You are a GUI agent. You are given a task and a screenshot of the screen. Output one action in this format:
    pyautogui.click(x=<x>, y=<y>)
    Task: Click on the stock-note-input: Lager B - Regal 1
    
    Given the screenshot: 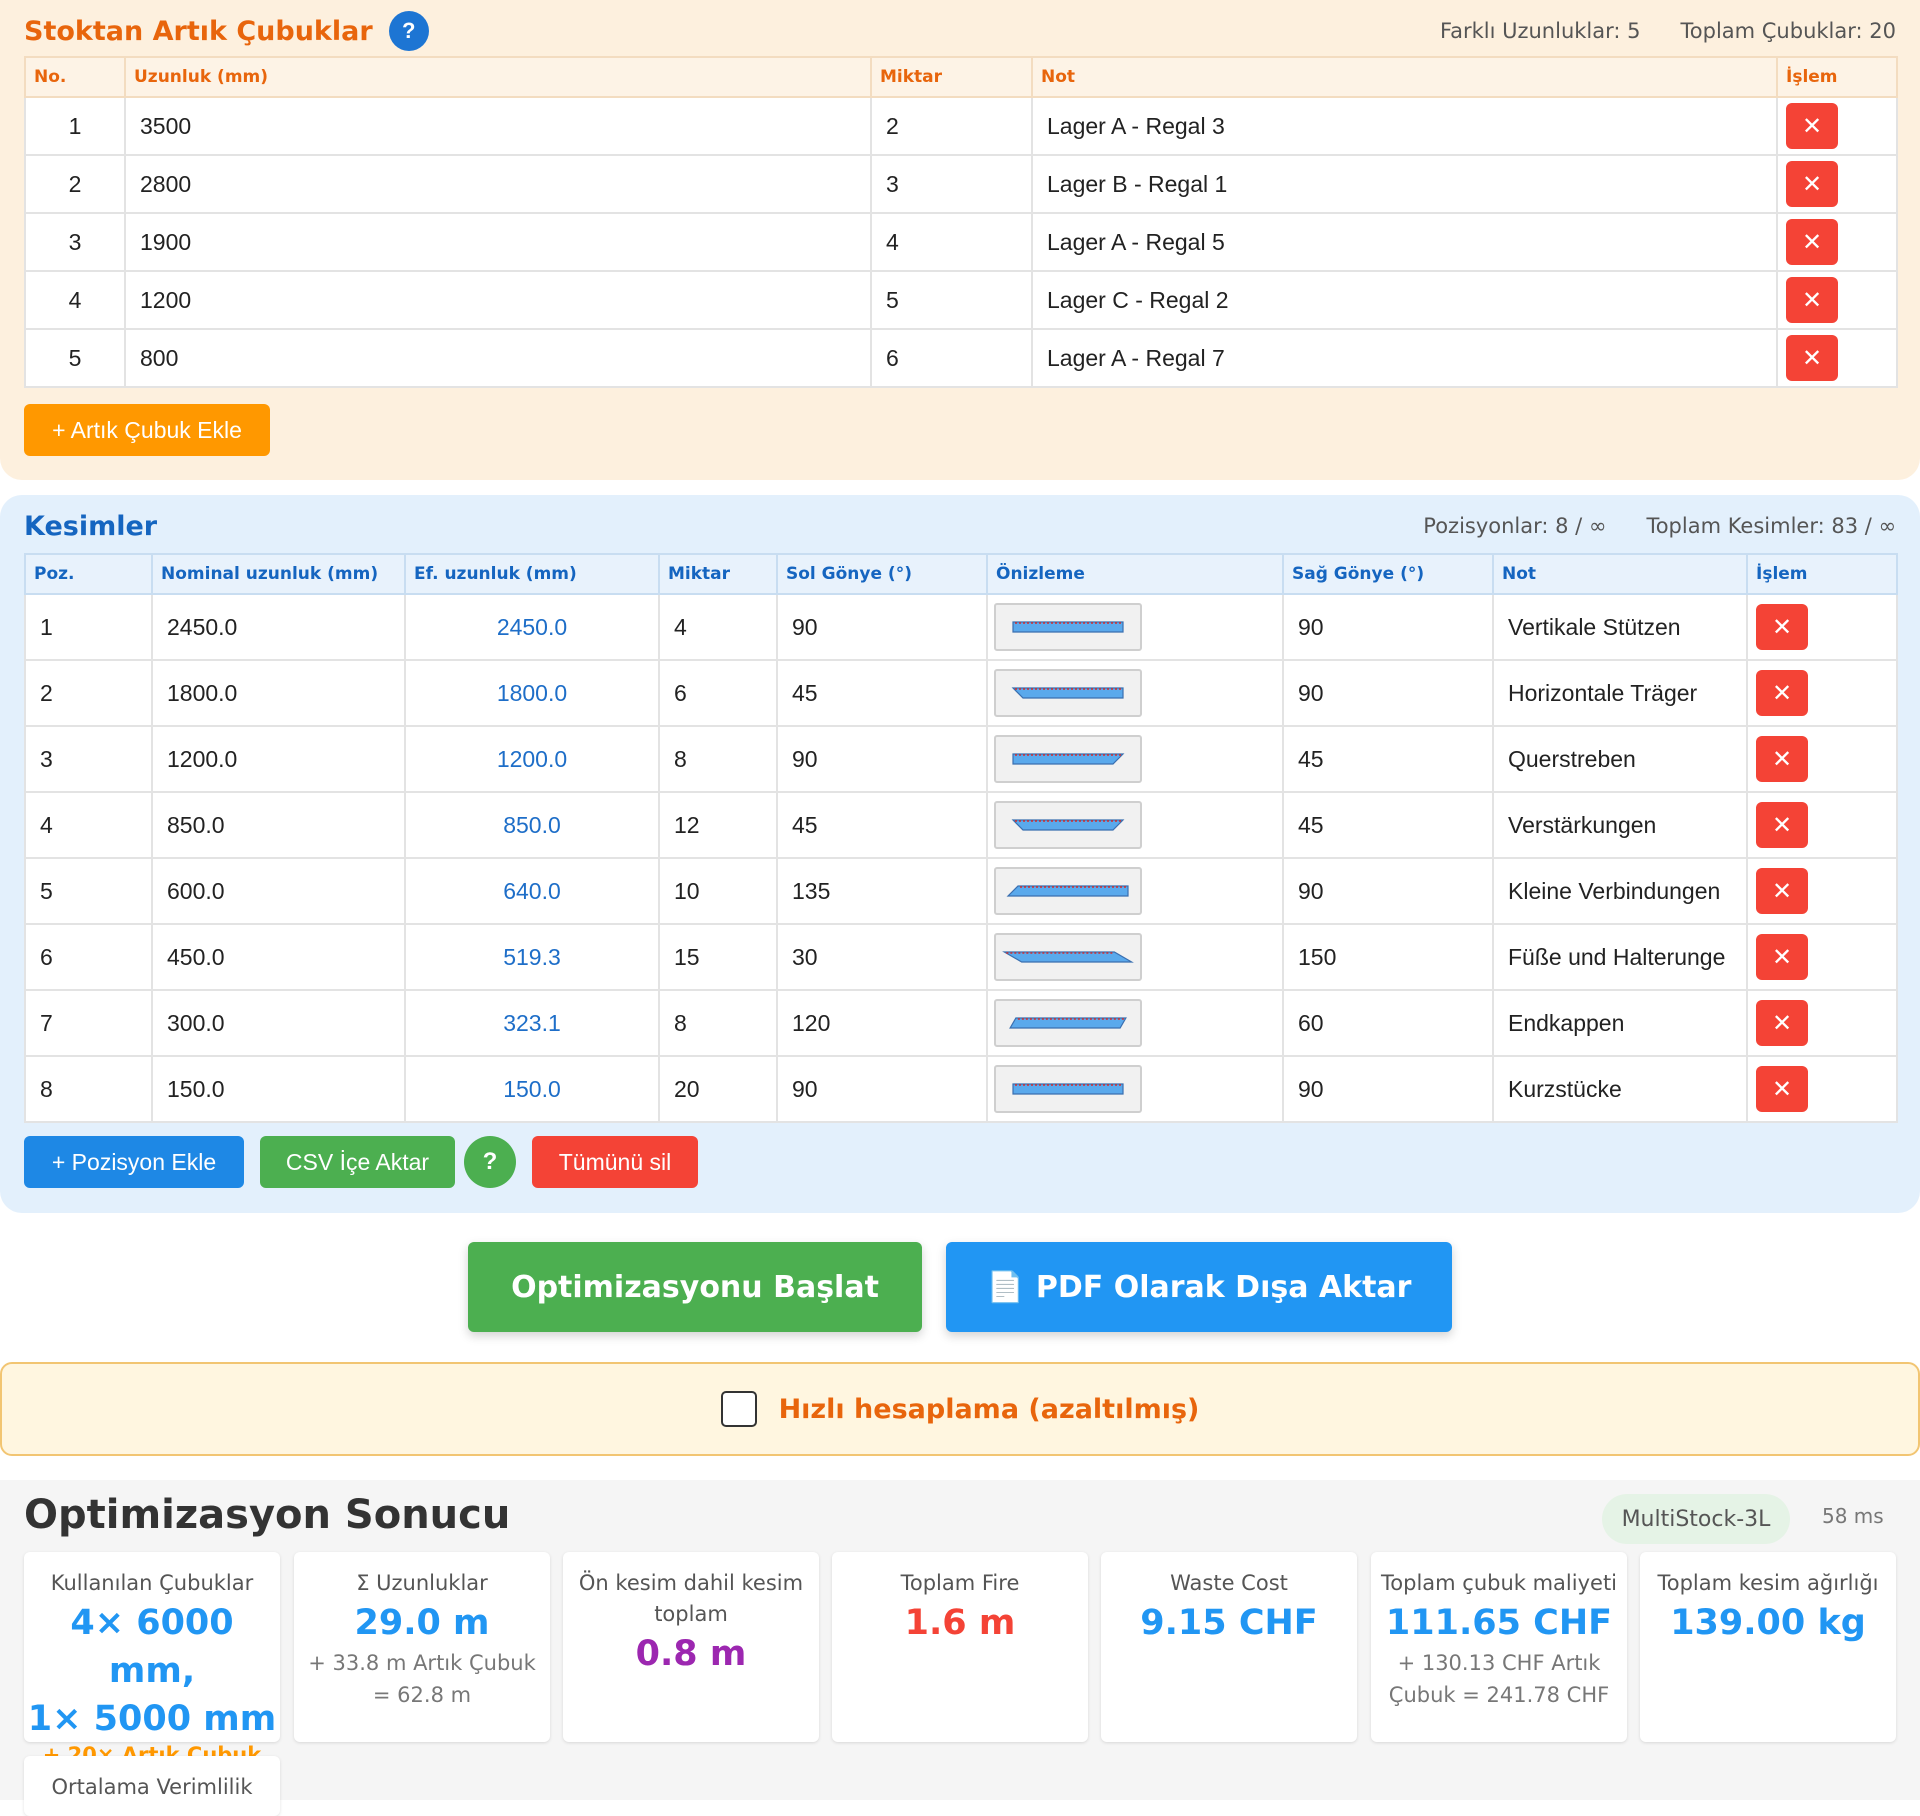 What is the action you would take?
    pyautogui.click(x=1404, y=184)
    